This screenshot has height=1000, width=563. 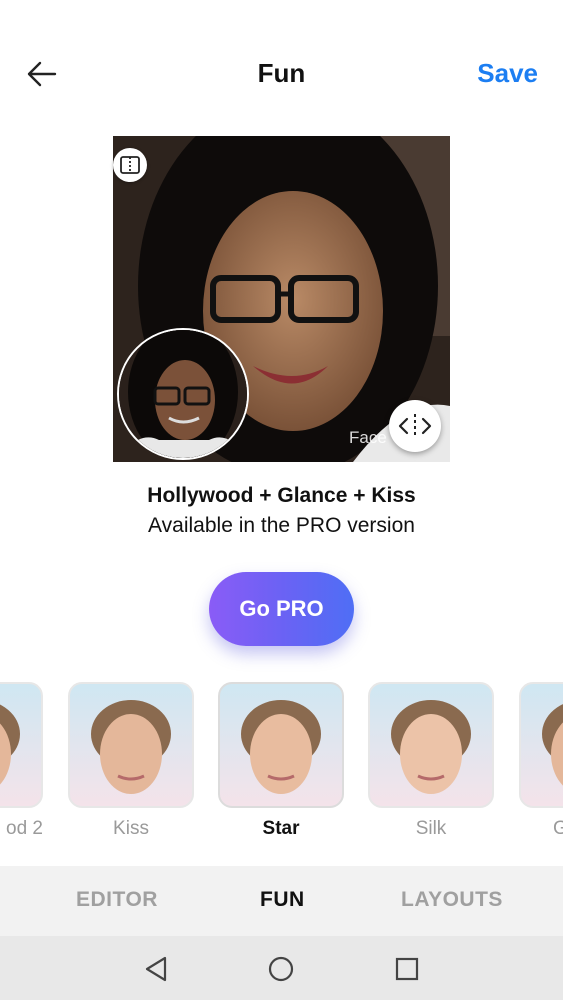 I want to click on filter-item: Silk, so click(x=431, y=761).